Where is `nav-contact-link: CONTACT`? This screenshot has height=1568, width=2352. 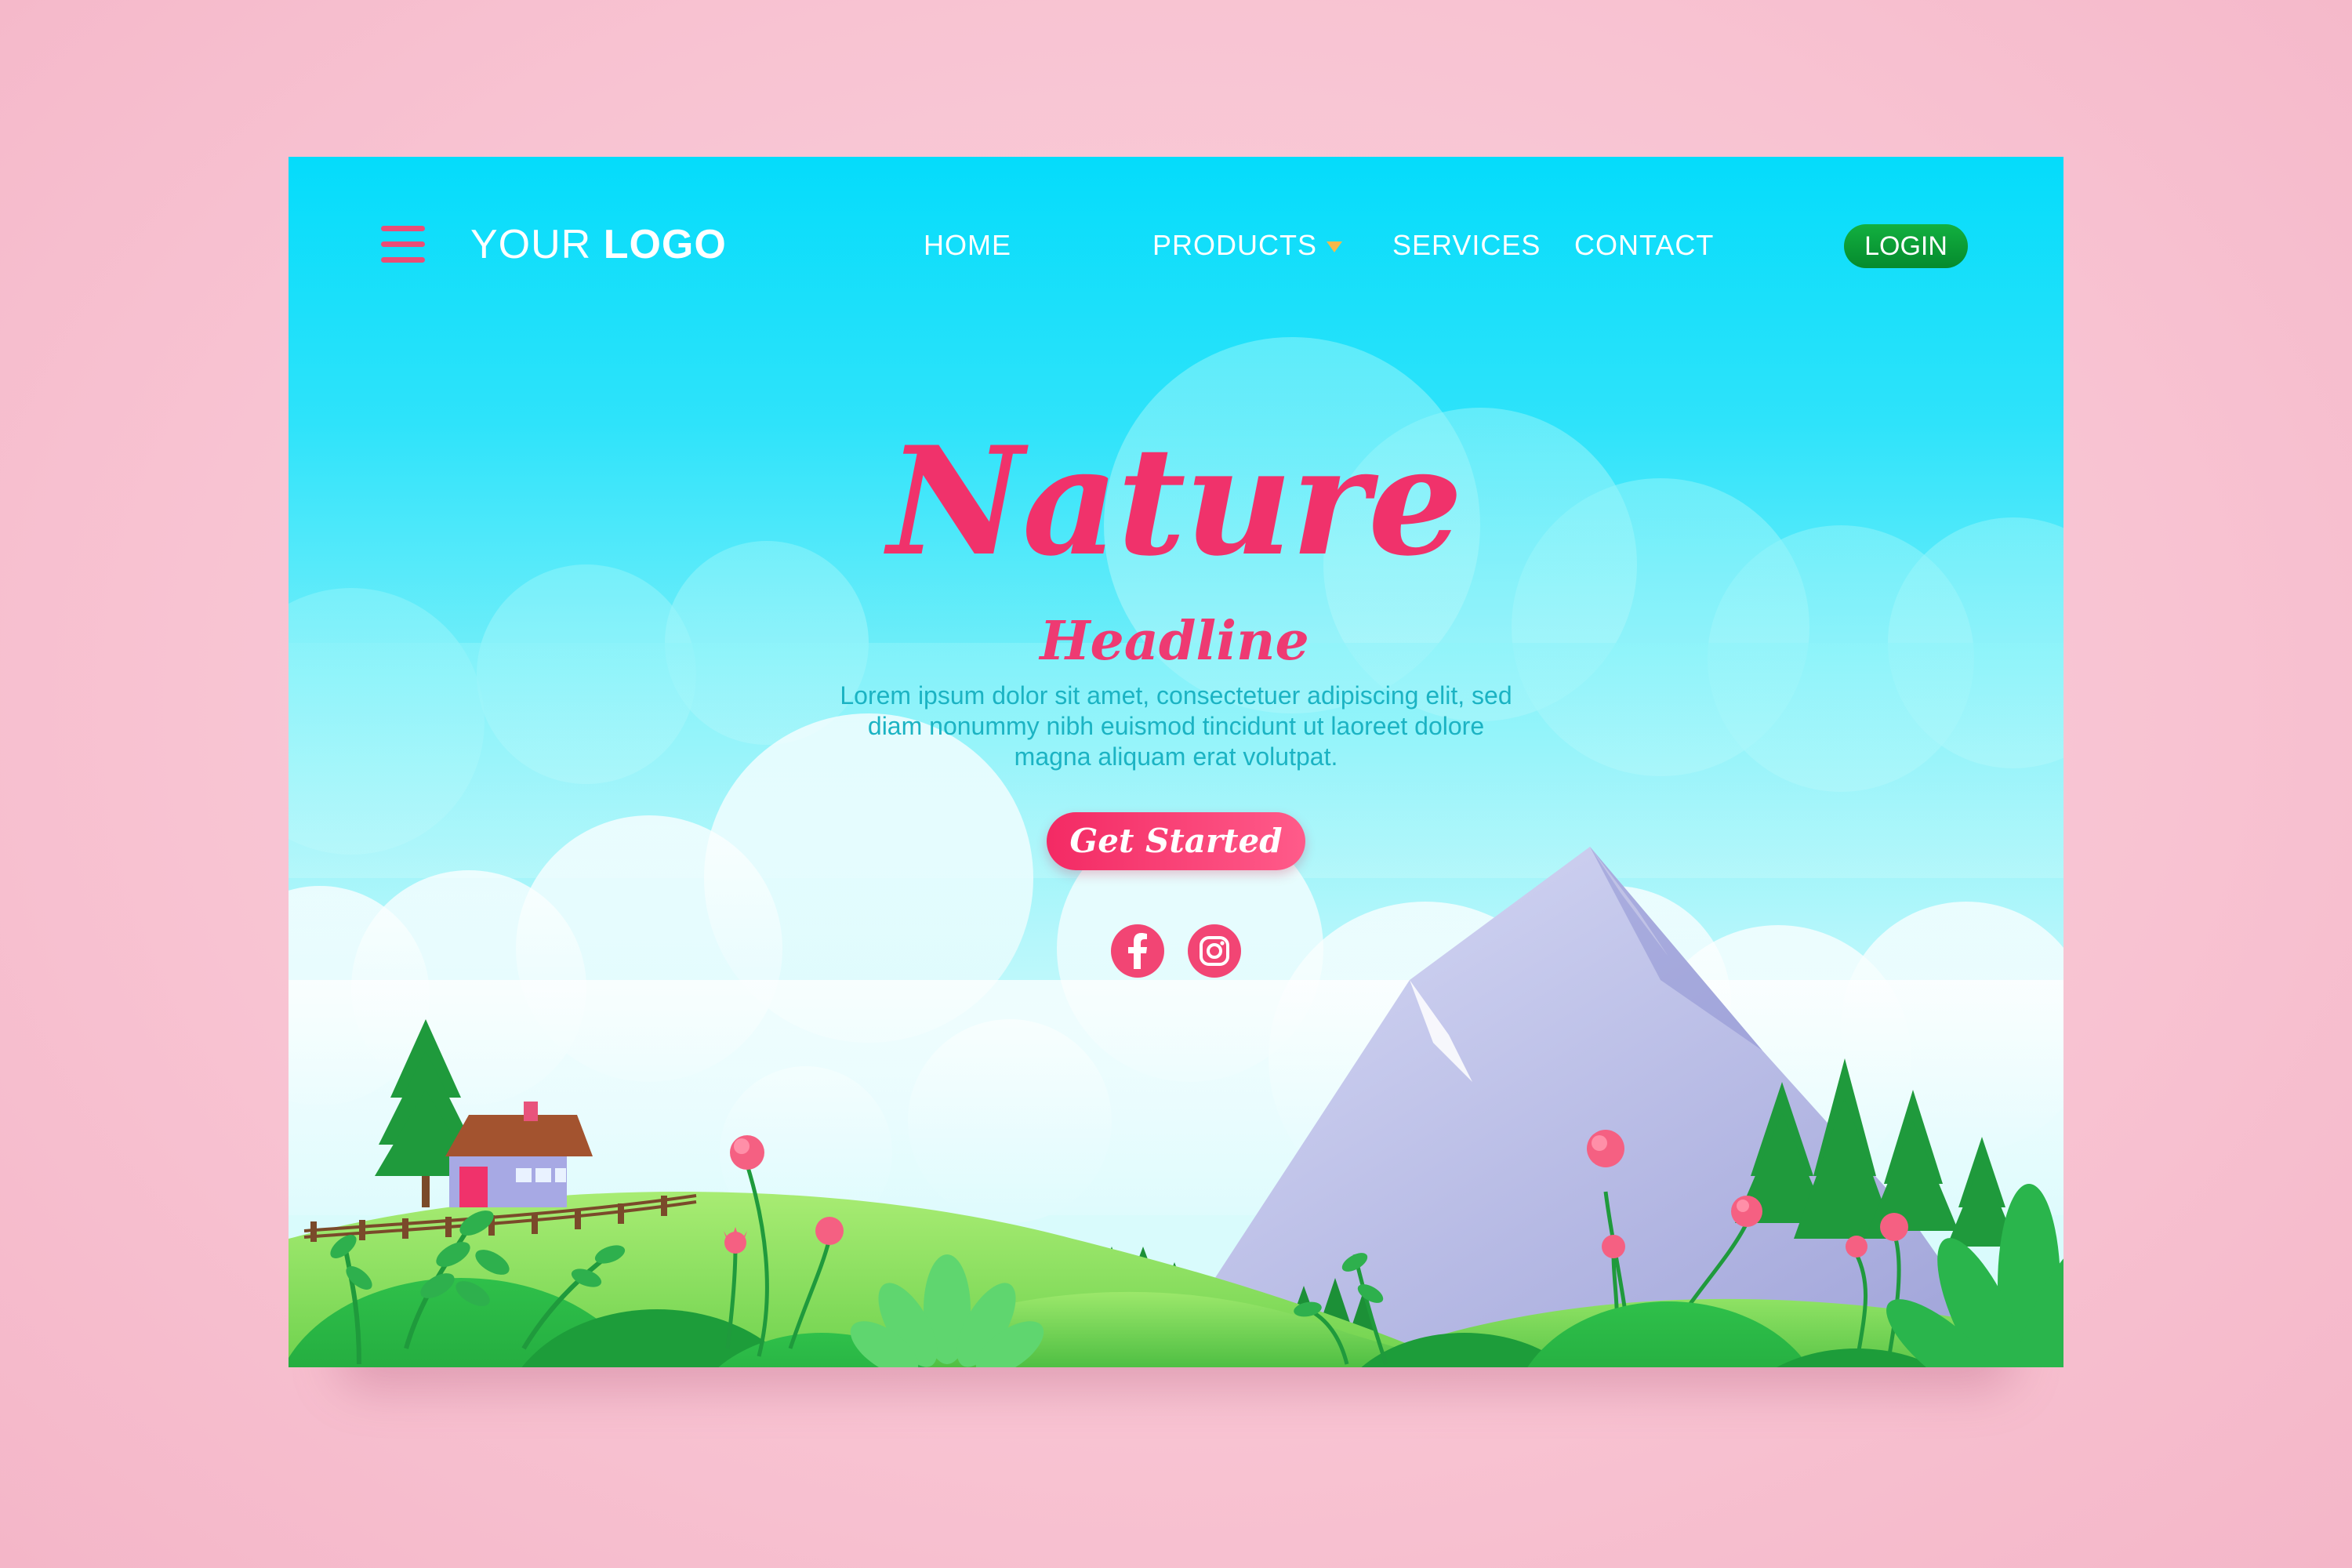
nav-contact-link: CONTACT is located at coordinates (1644, 245).